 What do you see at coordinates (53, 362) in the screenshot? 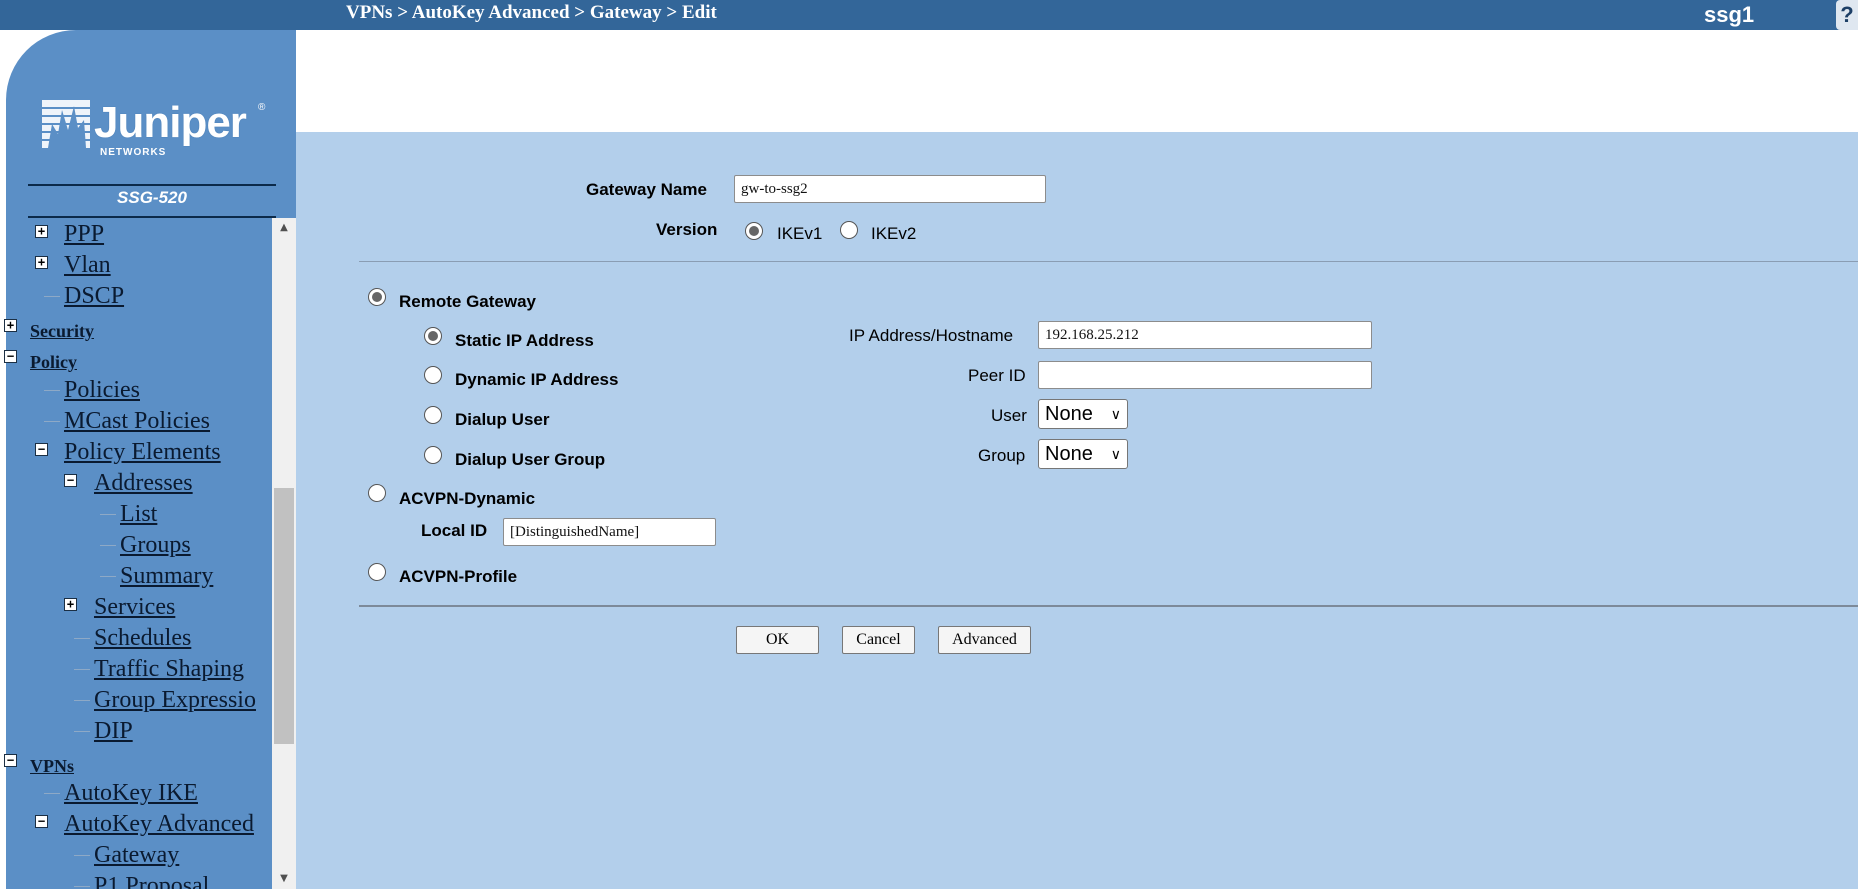
I see `nav-item-policy: Policy` at bounding box center [53, 362].